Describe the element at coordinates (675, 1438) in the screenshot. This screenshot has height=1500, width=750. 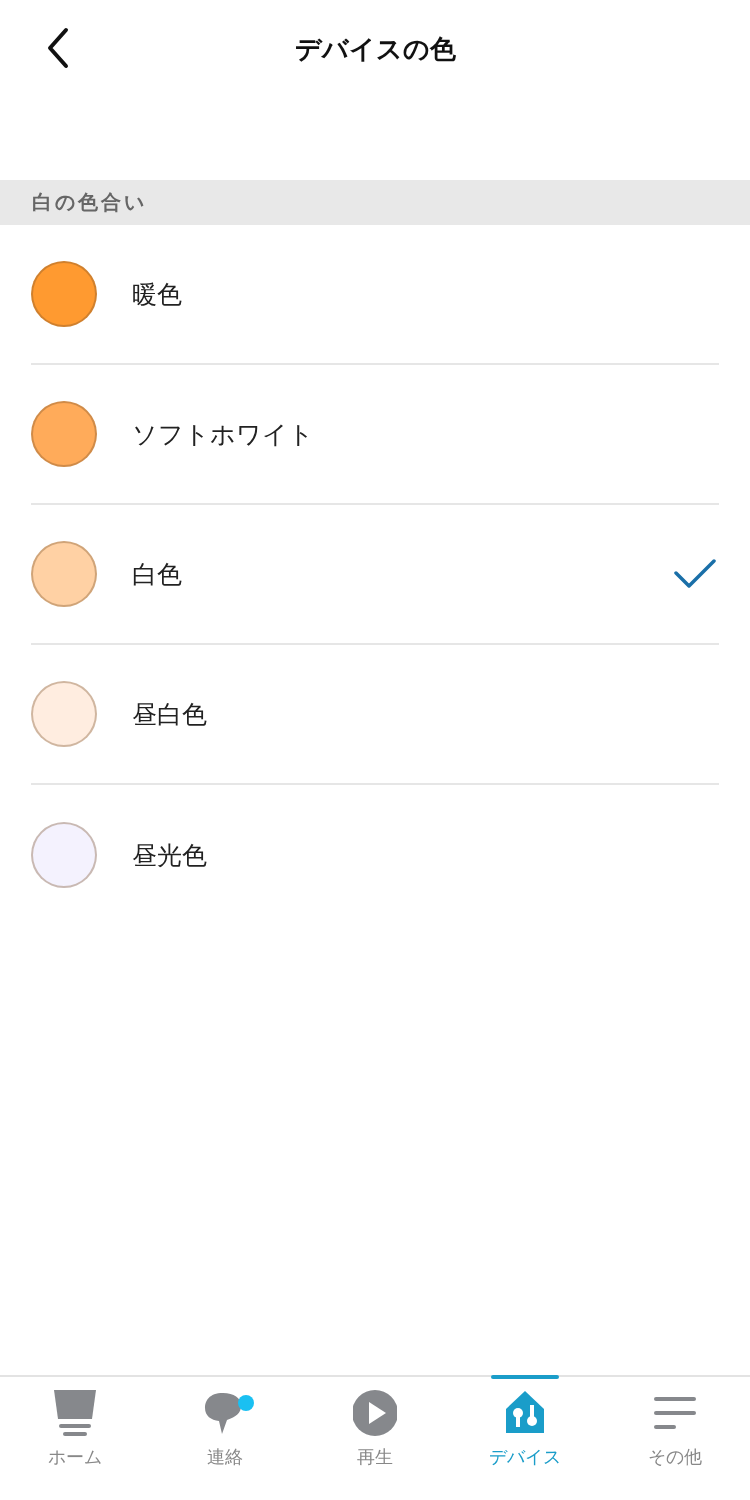
I see `tab: その他` at that location.